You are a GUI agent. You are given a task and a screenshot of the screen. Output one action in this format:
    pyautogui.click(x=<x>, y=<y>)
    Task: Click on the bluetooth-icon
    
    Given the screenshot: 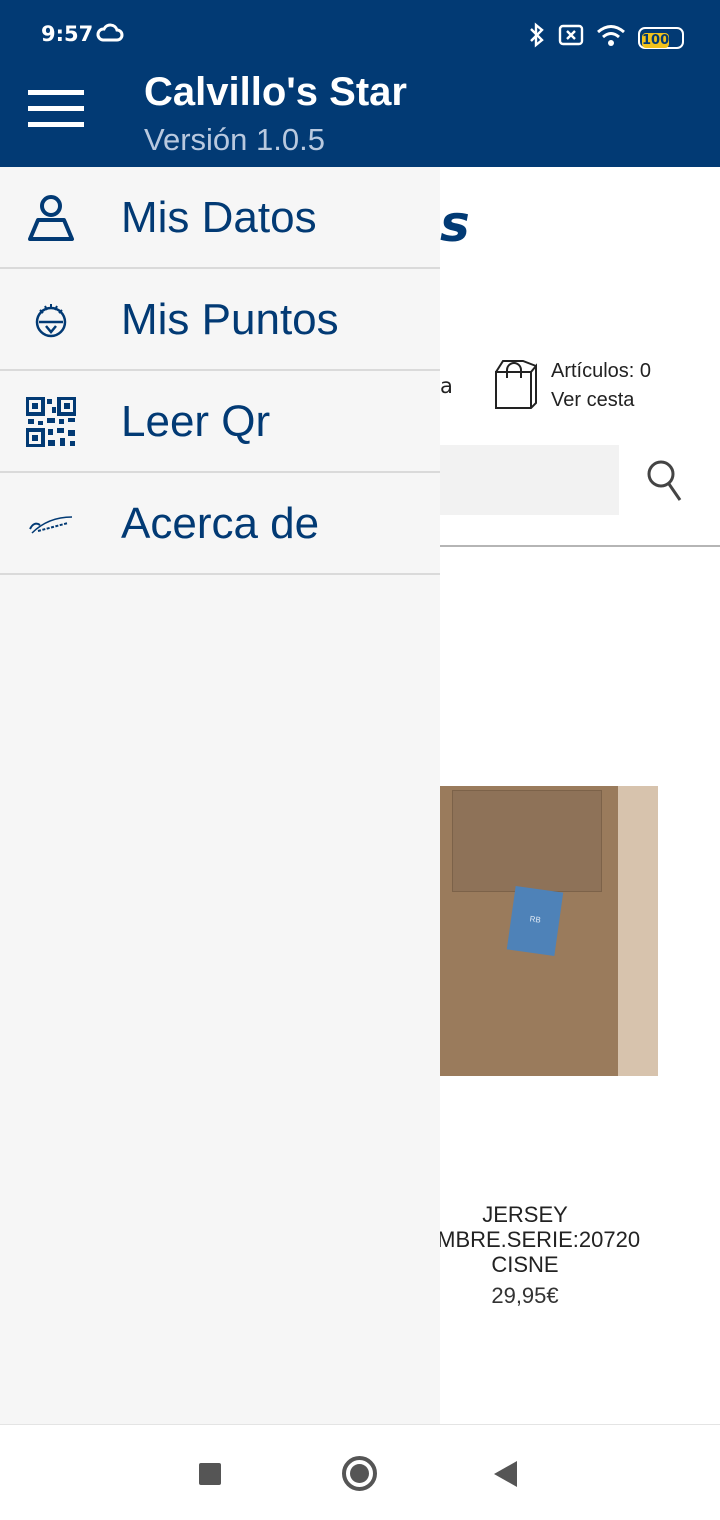 What is the action you would take?
    pyautogui.click(x=537, y=37)
    